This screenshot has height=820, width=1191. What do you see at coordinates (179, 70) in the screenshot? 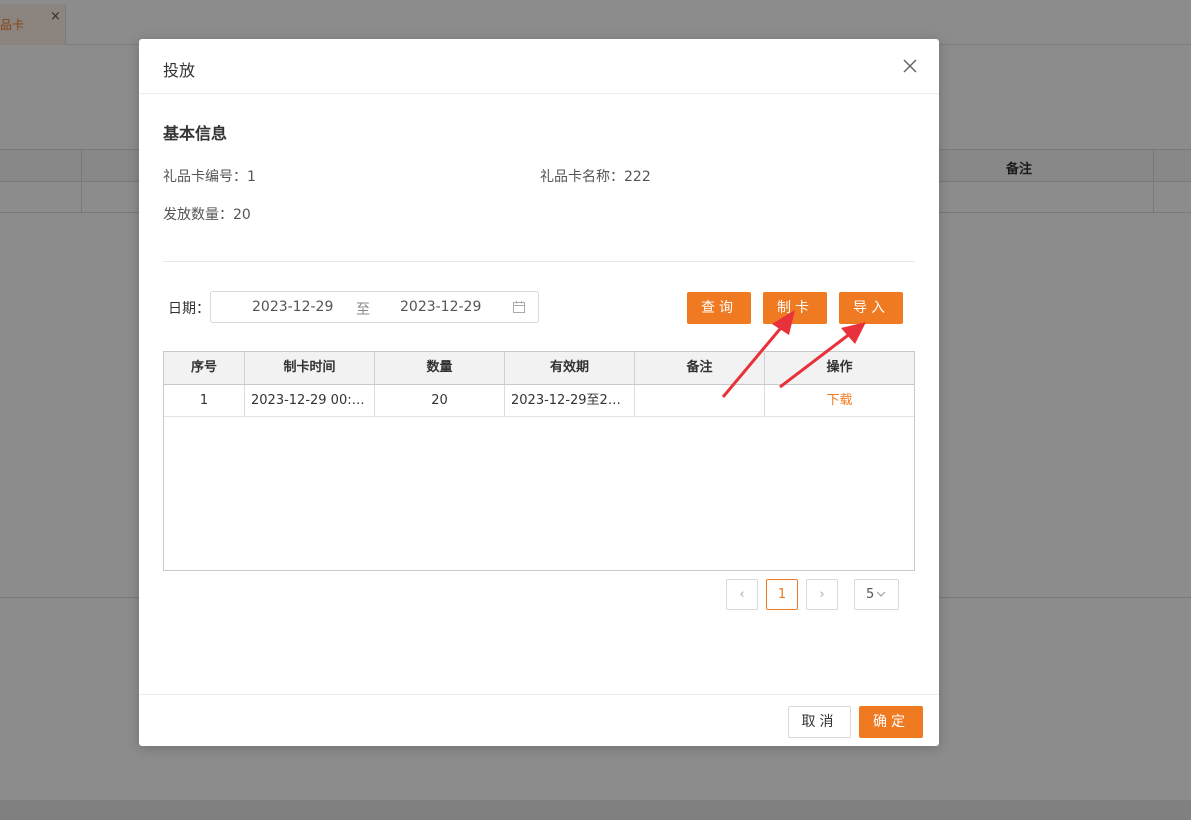
I see `dialog-title: 投放` at bounding box center [179, 70].